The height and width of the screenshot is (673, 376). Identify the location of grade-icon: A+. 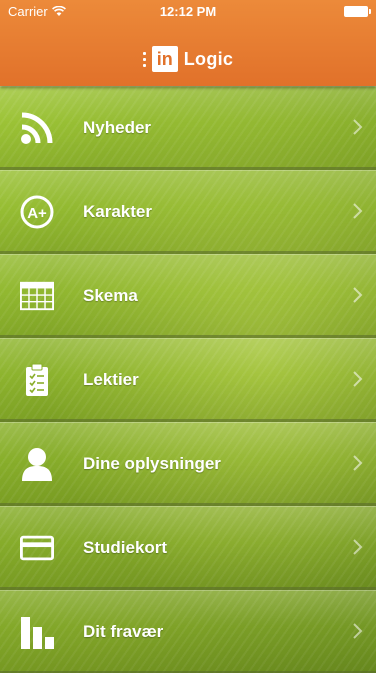
(37, 212).